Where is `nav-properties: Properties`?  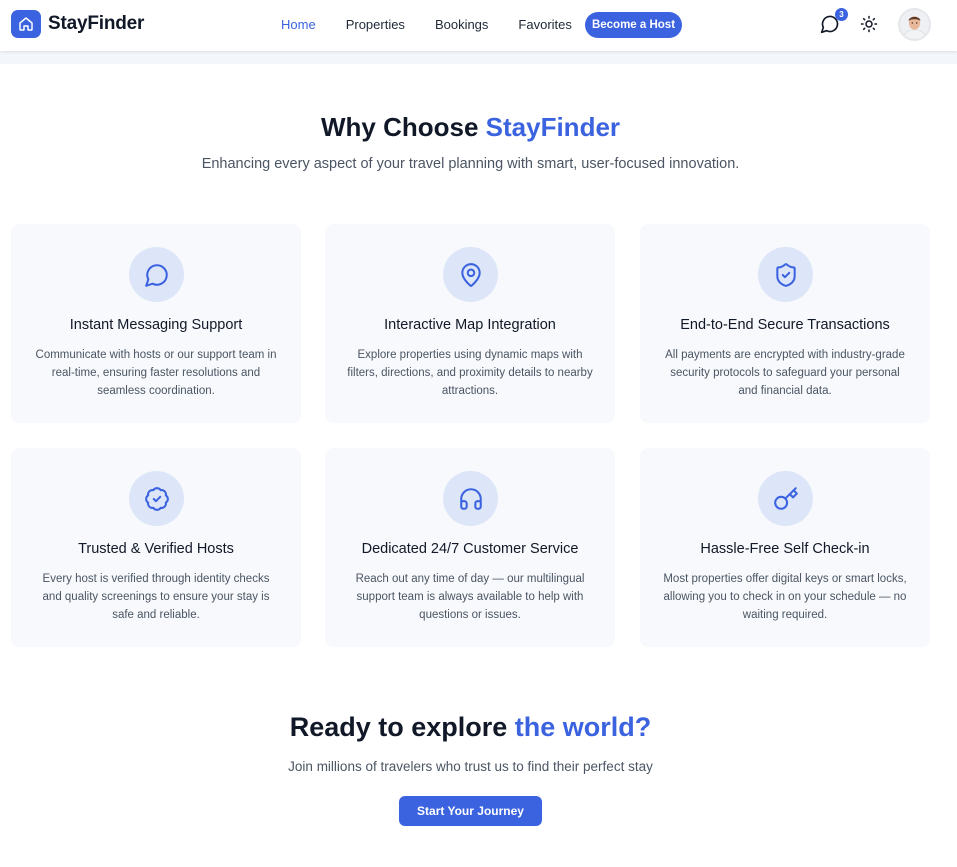
nav-properties: Properties is located at coordinates (375, 24).